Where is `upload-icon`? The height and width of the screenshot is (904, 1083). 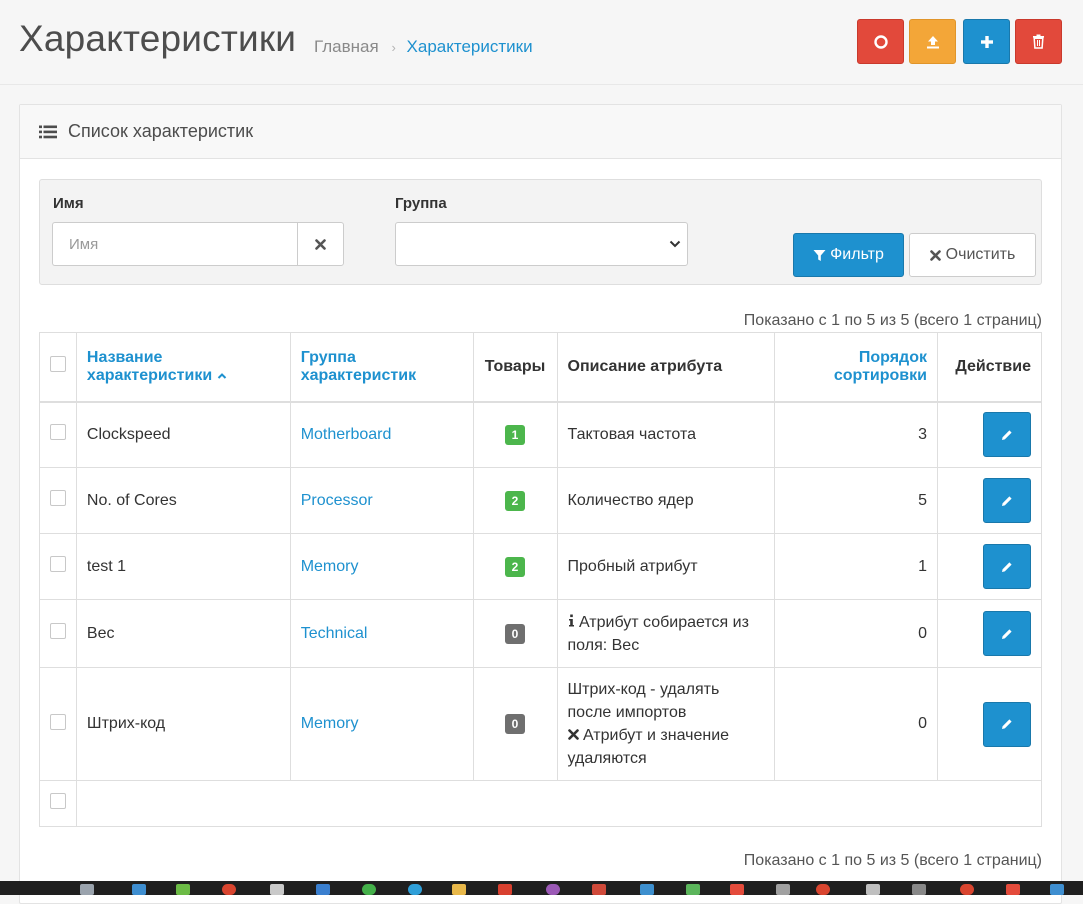 upload-icon is located at coordinates (932, 41).